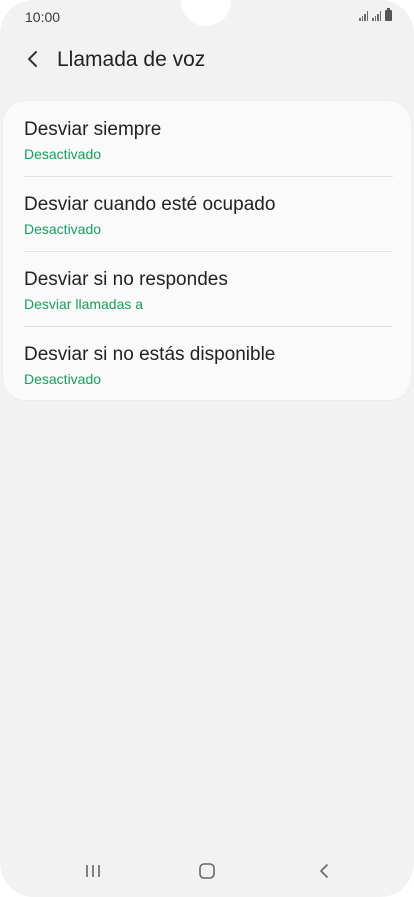  Describe the element at coordinates (150, 354) in the screenshot. I see `setting-title: Desviar si no estás disponible` at that location.